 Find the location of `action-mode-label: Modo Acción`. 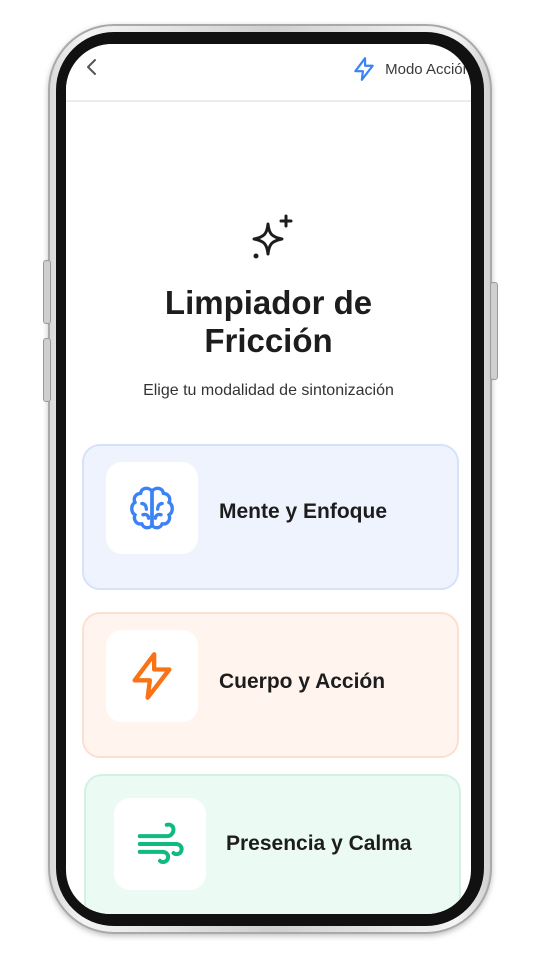

action-mode-label: Modo Acción is located at coordinates (428, 69).